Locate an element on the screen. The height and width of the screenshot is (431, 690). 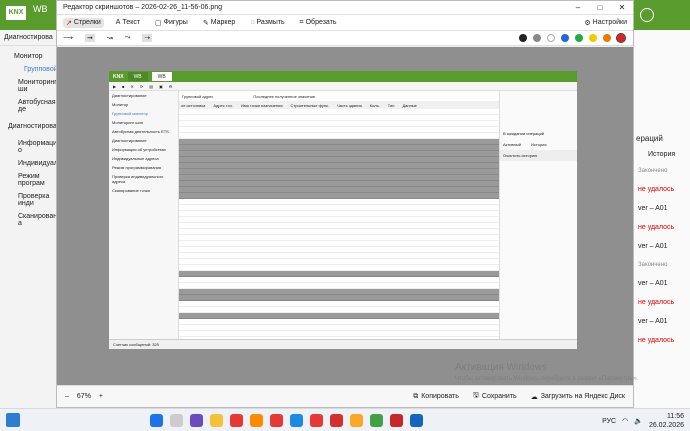
color-black is located at coordinates (523, 38).